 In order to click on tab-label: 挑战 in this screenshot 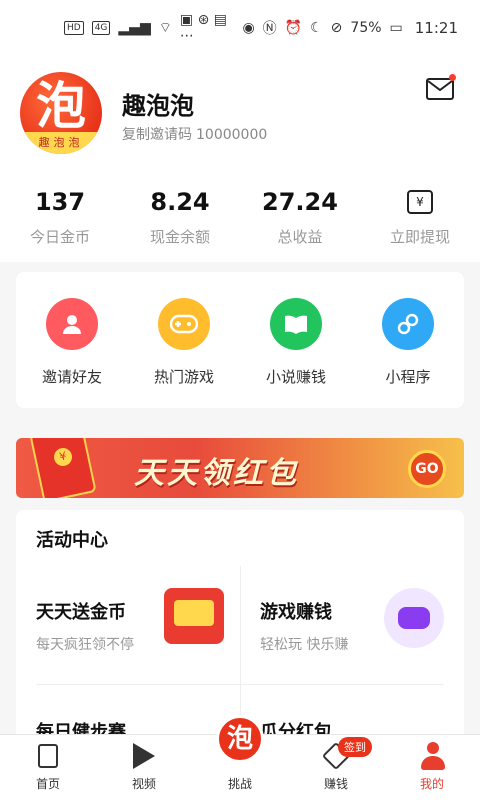, I will do `click(239, 784)`.